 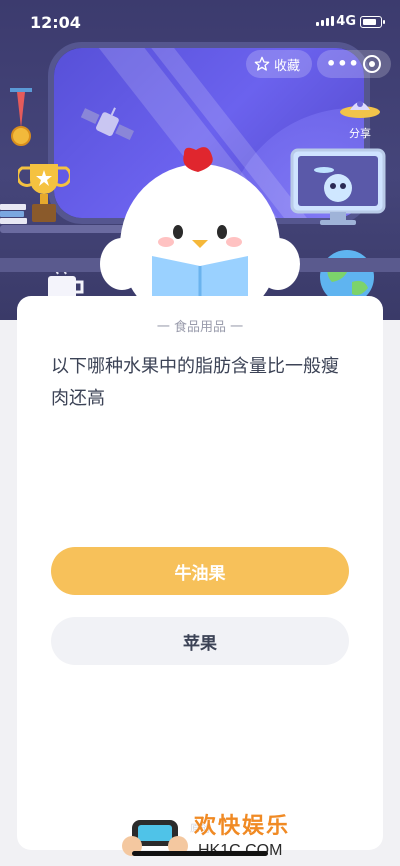 I want to click on ufo-share-icon, so click(x=360, y=109).